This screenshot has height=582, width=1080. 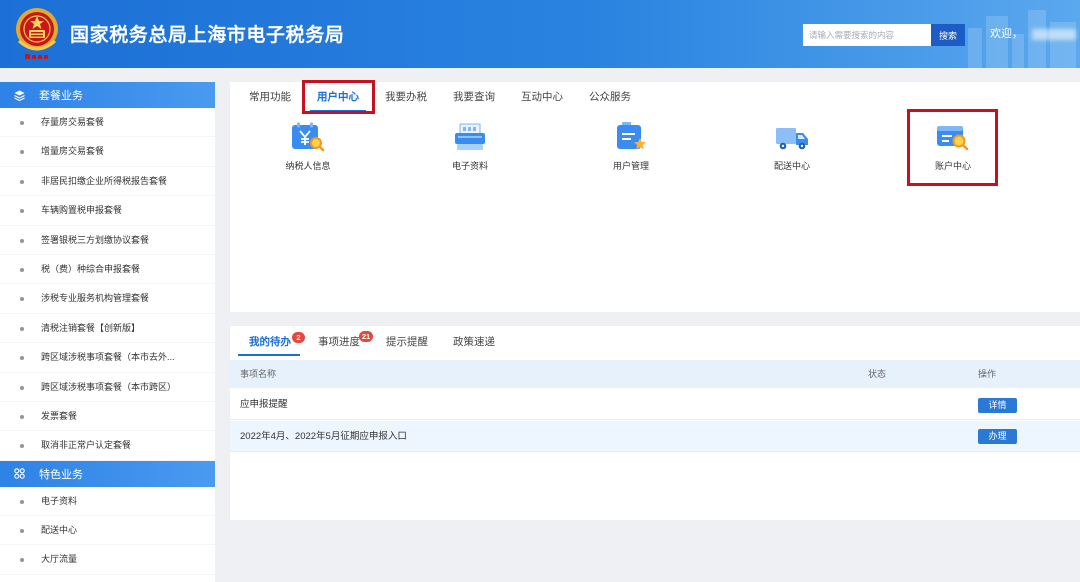 I want to click on user-name-blurred, so click(x=1054, y=34).